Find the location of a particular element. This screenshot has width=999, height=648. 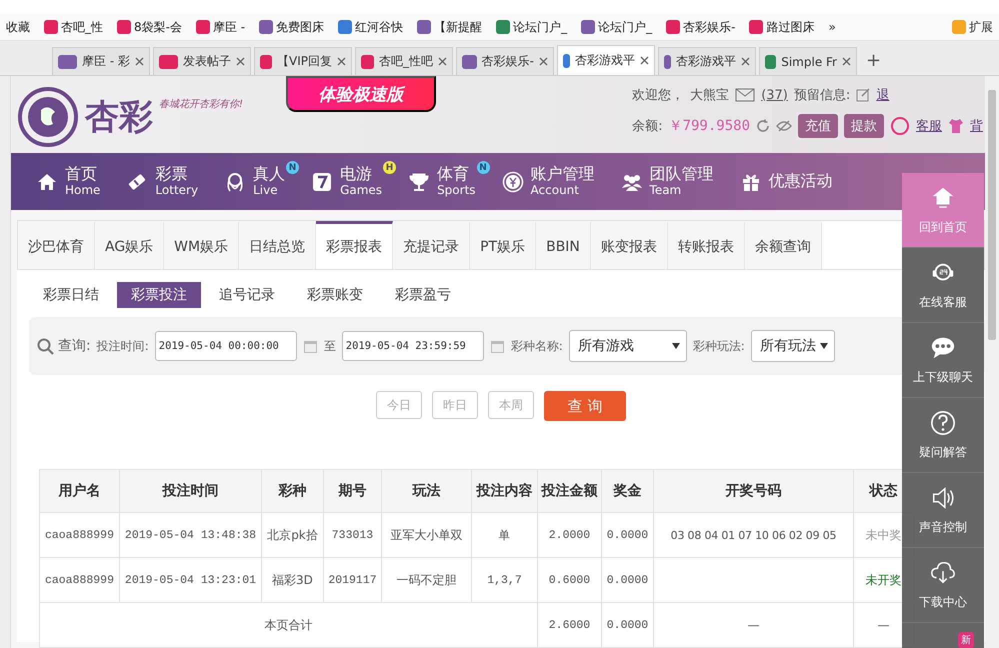

new-tab-button: + is located at coordinates (874, 62).